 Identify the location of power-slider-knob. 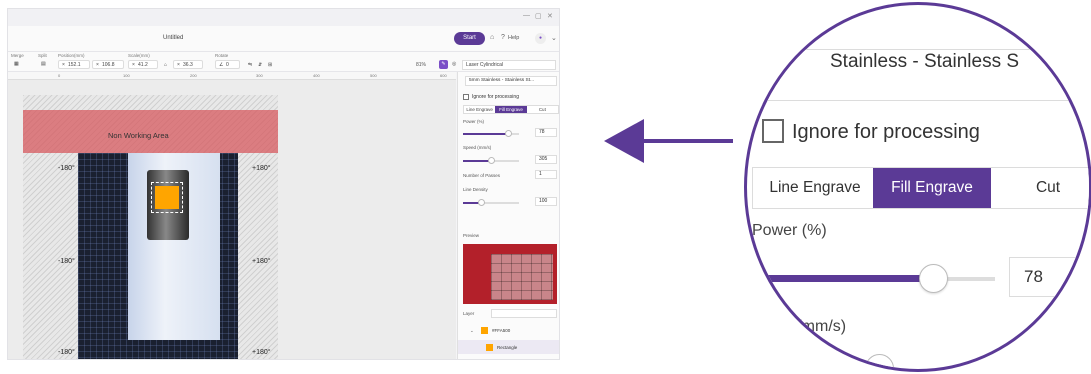
(508, 133).